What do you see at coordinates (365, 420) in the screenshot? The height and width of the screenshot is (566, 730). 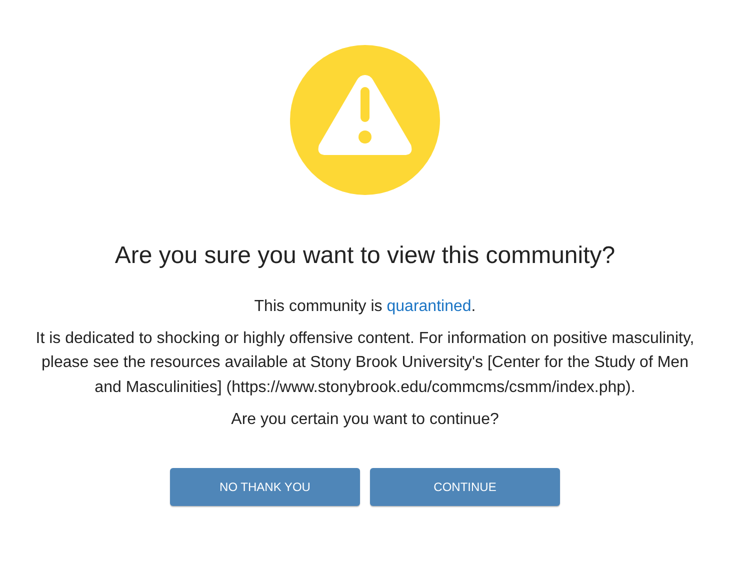 I see `question-text: Are you certain you want to continue?` at bounding box center [365, 420].